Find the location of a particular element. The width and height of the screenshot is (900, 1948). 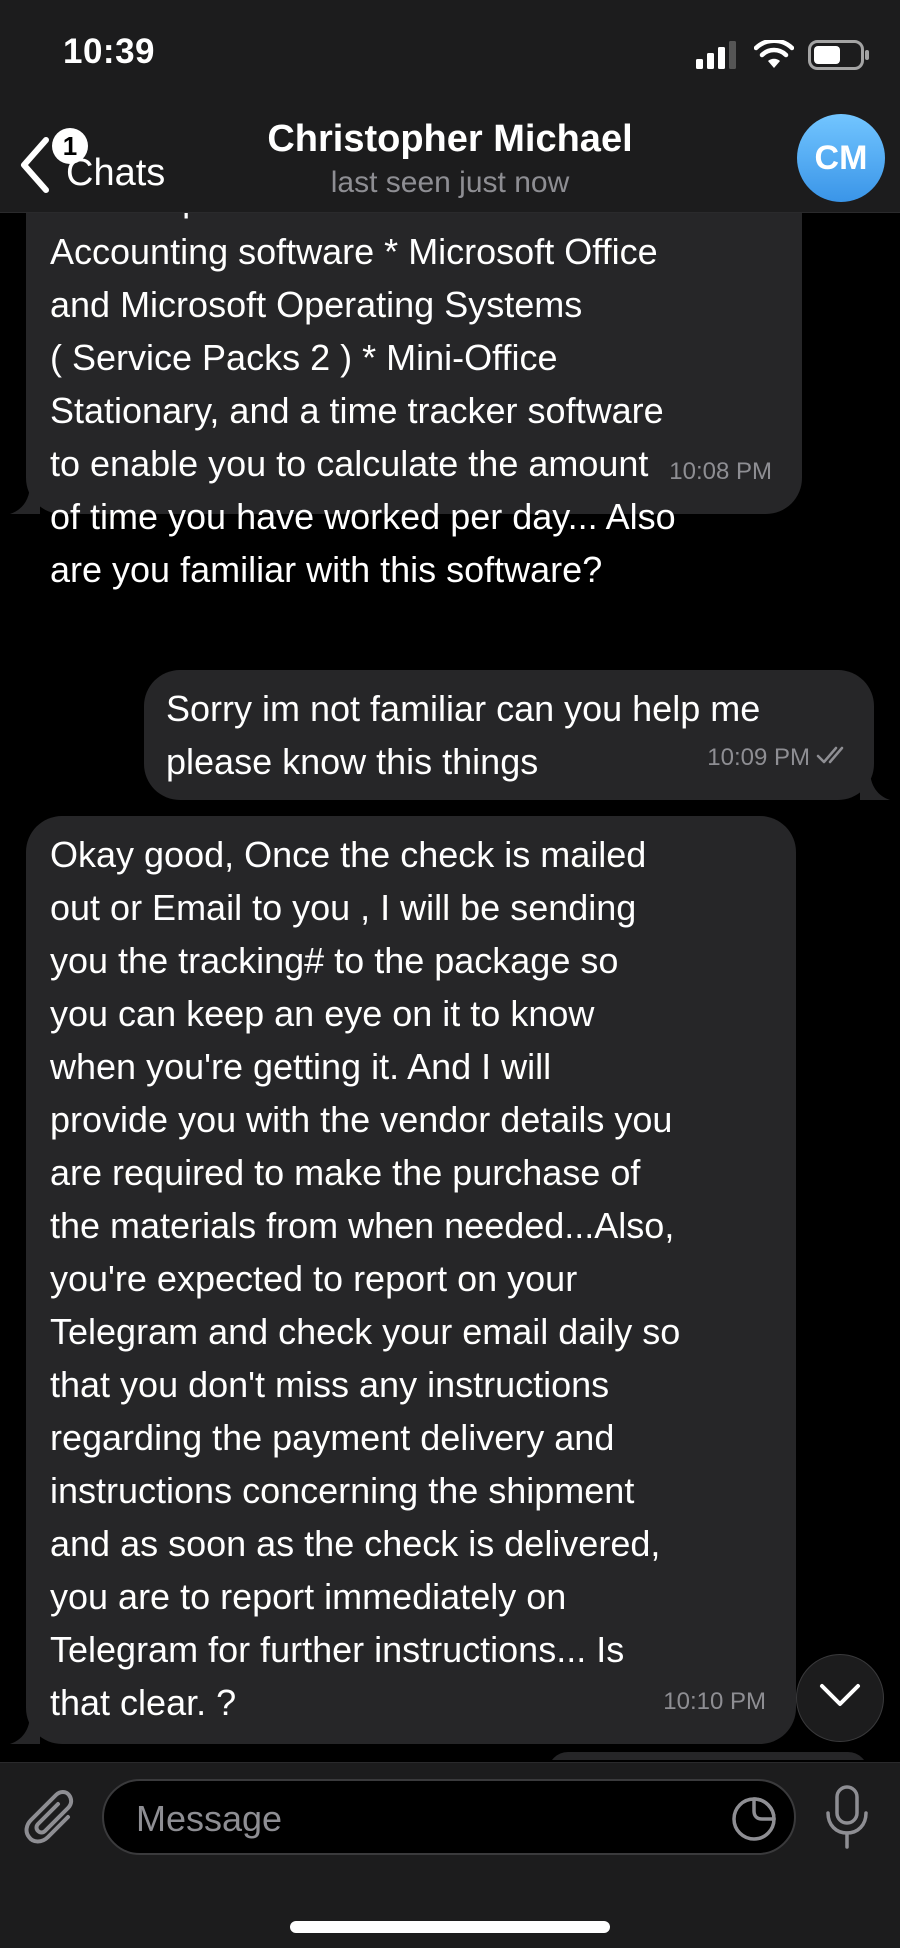

scroll-to-bottom-button is located at coordinates (840, 1698).